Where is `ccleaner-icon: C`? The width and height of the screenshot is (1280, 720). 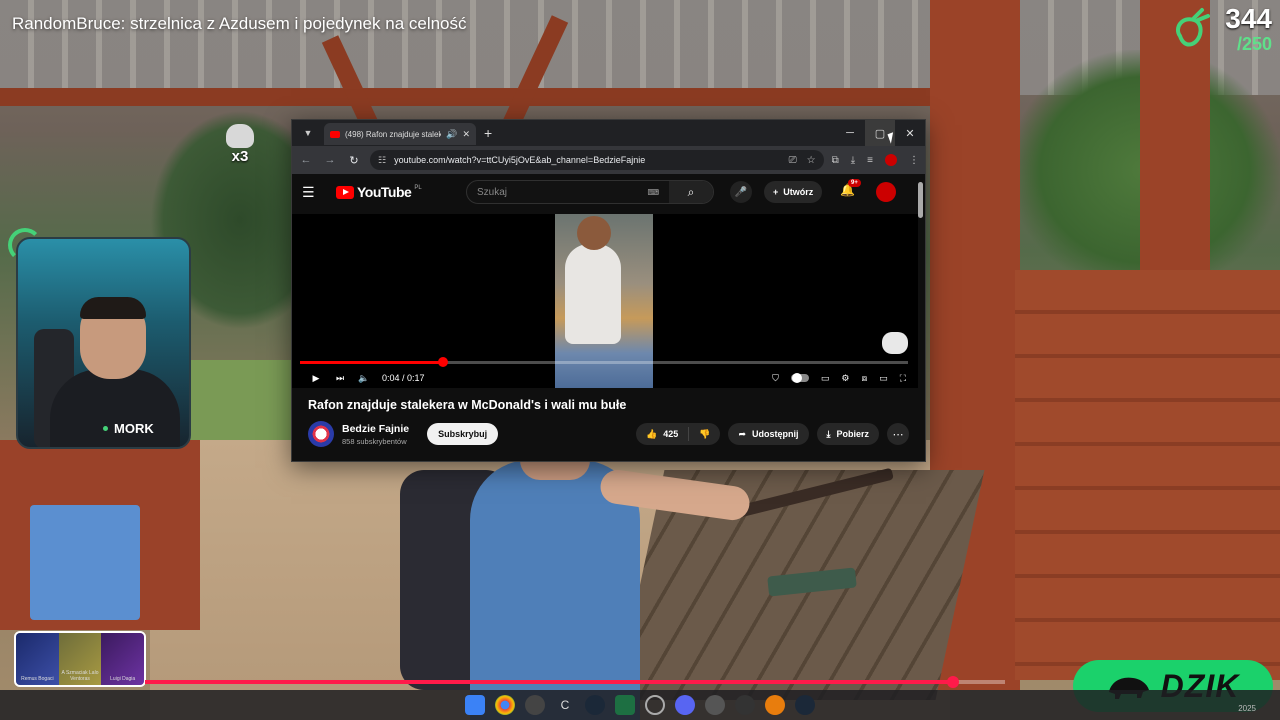 ccleaner-icon: C is located at coordinates (565, 705).